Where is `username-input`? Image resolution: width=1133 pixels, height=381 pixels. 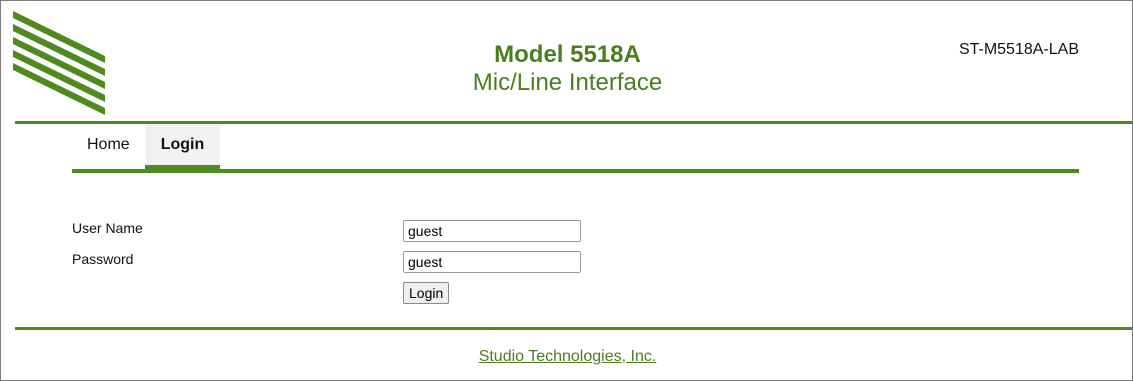 username-input is located at coordinates (492, 231).